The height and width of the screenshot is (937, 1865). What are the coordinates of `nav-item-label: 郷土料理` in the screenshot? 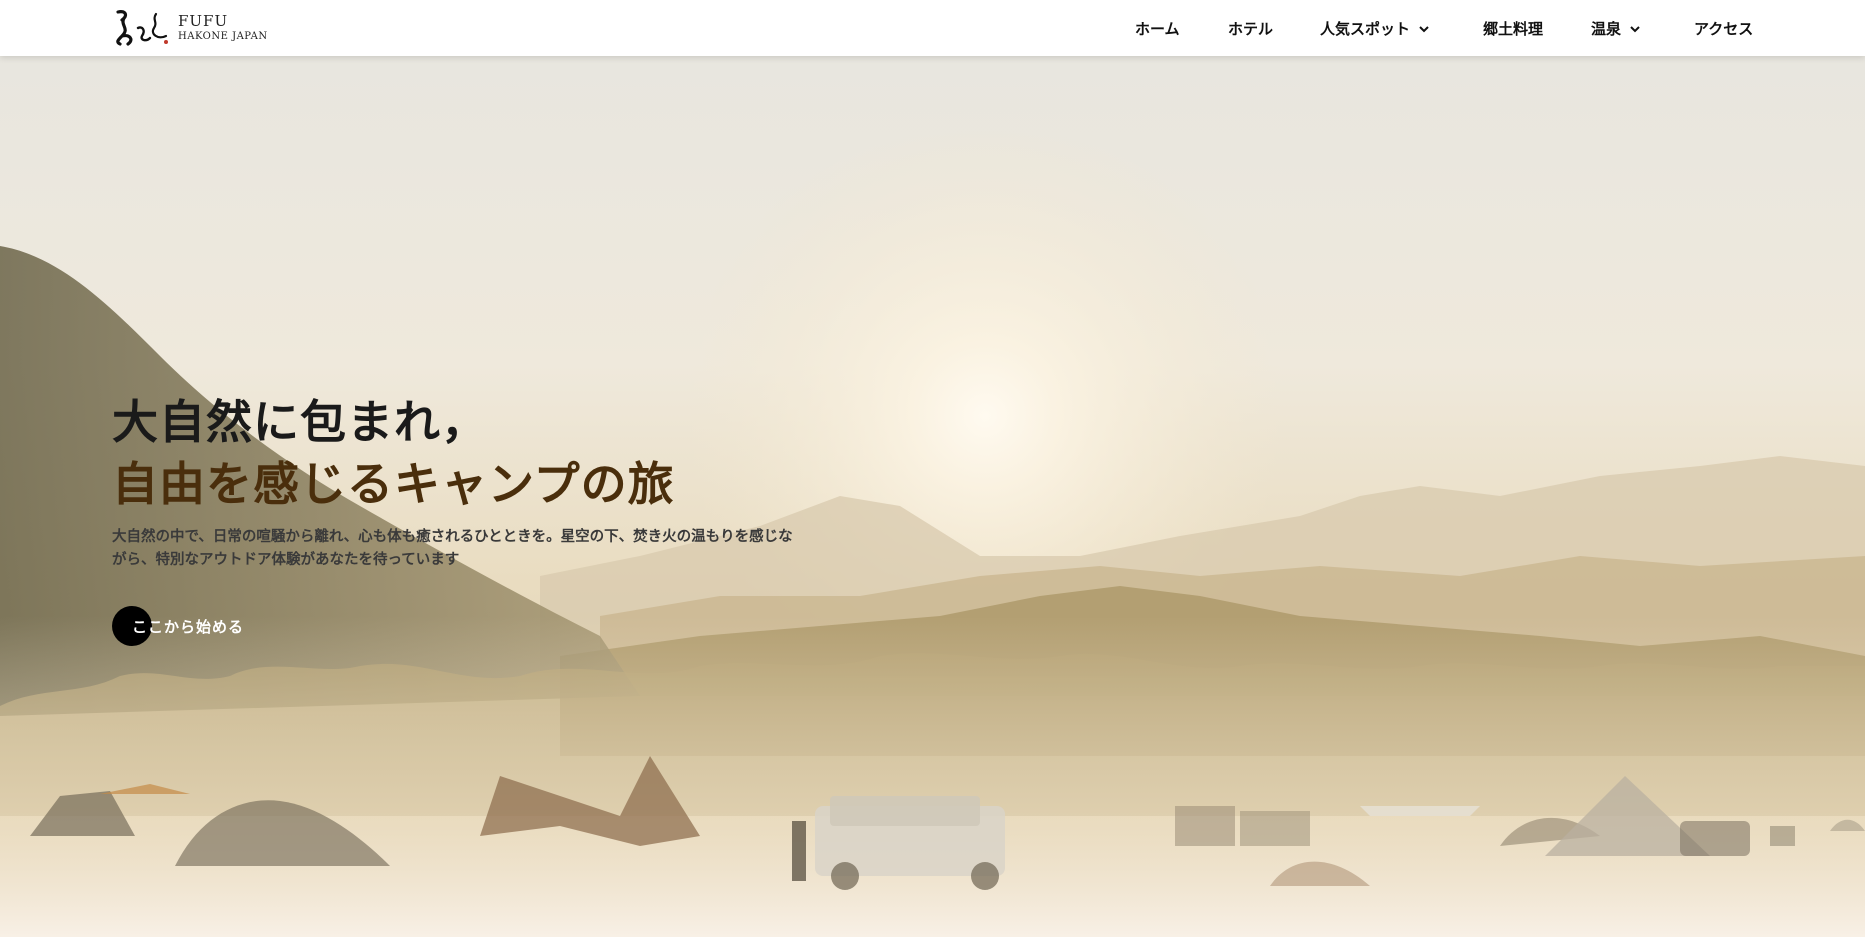 It's located at (1513, 29).